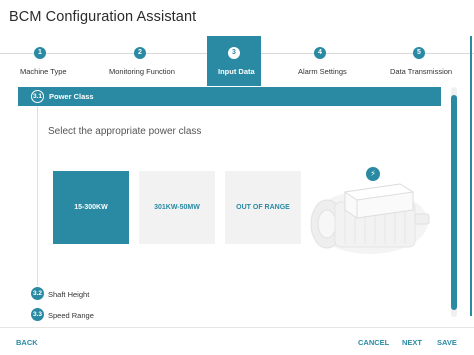  Describe the element at coordinates (322, 71) in the screenshot. I see `step-label: Alarm Settings` at that location.